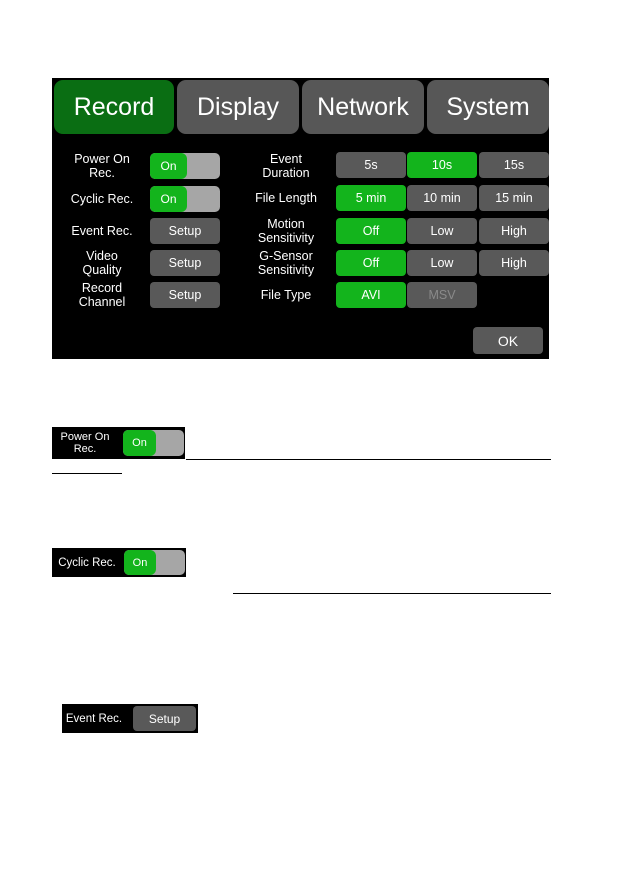 The height and width of the screenshot is (893, 629). I want to click on file-type-label: File Type, so click(286, 295).